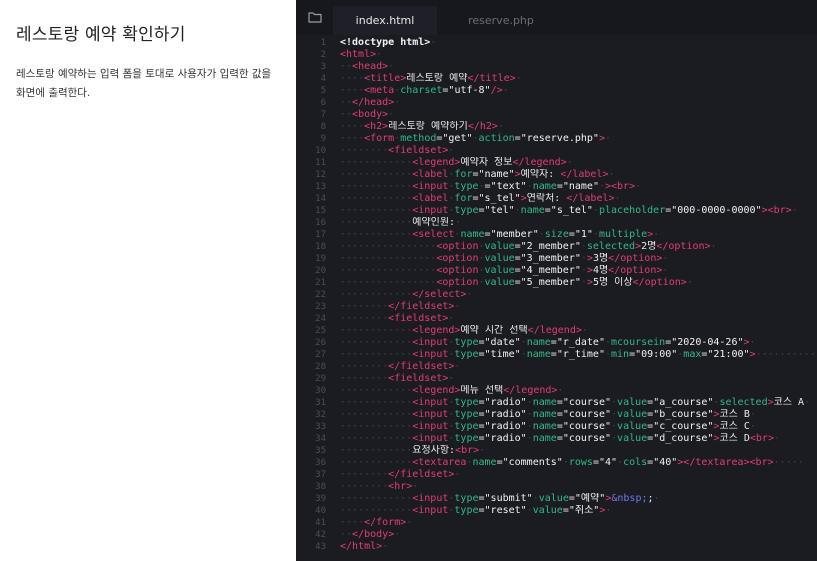 Image resolution: width=817 pixels, height=561 pixels. I want to click on line-number: 10, so click(320, 151).